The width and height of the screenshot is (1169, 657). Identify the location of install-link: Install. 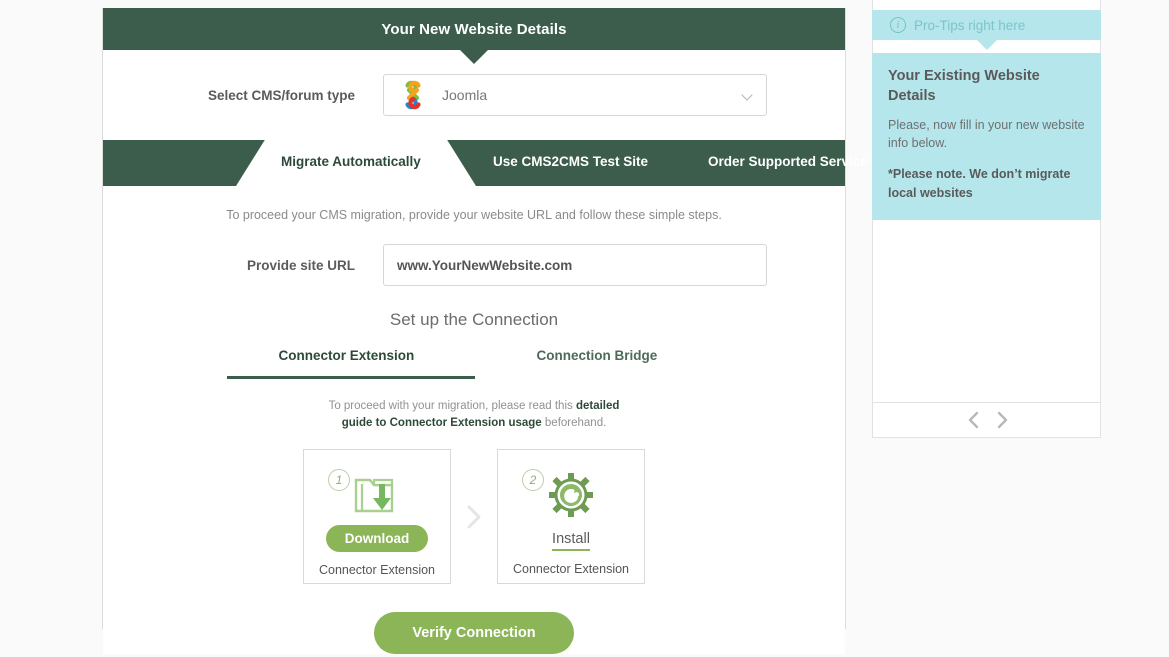
(571, 541).